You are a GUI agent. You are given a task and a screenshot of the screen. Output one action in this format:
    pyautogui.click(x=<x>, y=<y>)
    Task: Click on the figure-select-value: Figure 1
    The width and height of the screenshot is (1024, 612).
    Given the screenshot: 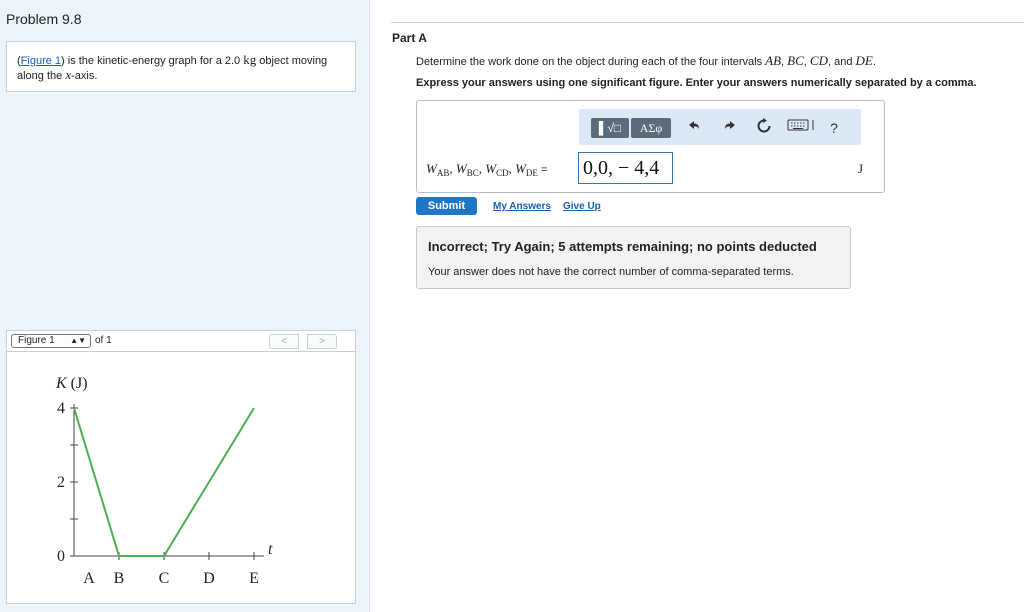 What is the action you would take?
    pyautogui.click(x=36, y=340)
    